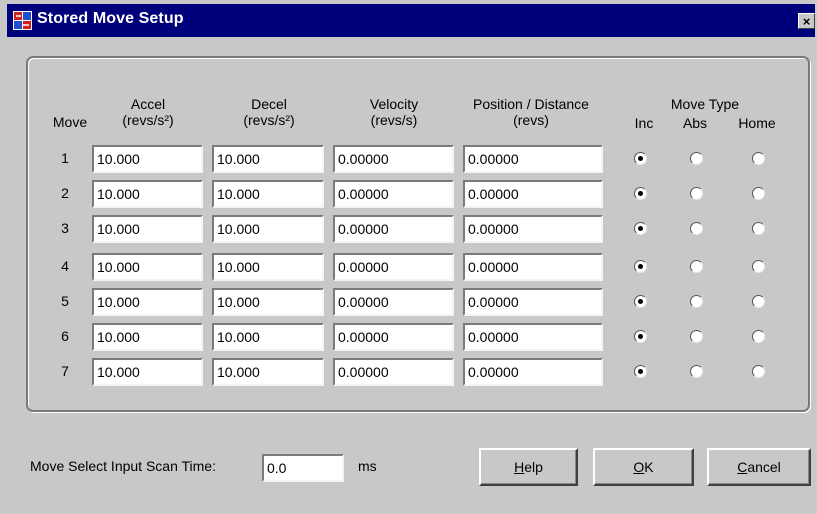  I want to click on cancel-mnemonic: C, so click(742, 467).